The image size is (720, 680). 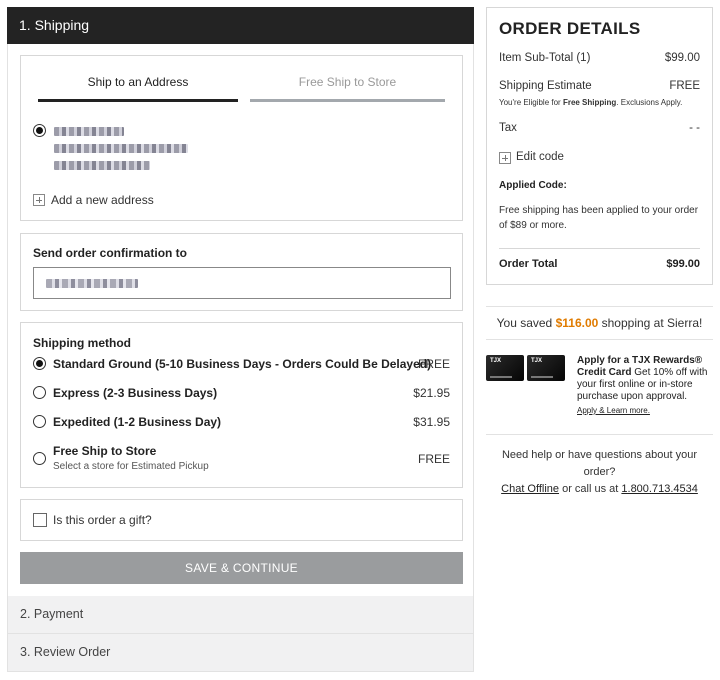 What do you see at coordinates (241, 520) in the screenshot?
I see `gift-card: Is this order a gift?` at bounding box center [241, 520].